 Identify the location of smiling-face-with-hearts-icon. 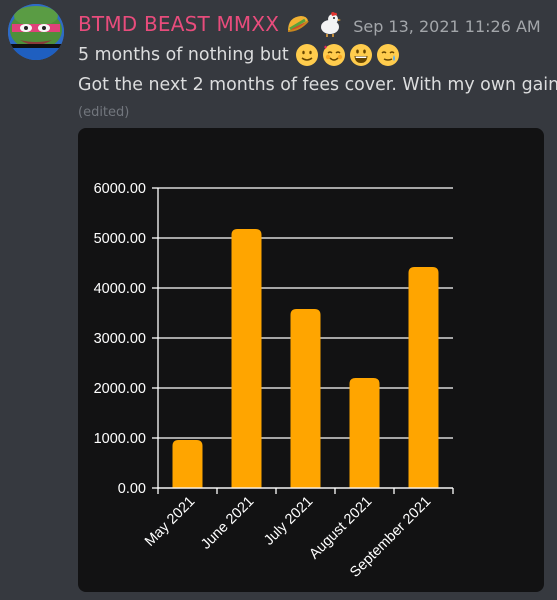
(334, 55).